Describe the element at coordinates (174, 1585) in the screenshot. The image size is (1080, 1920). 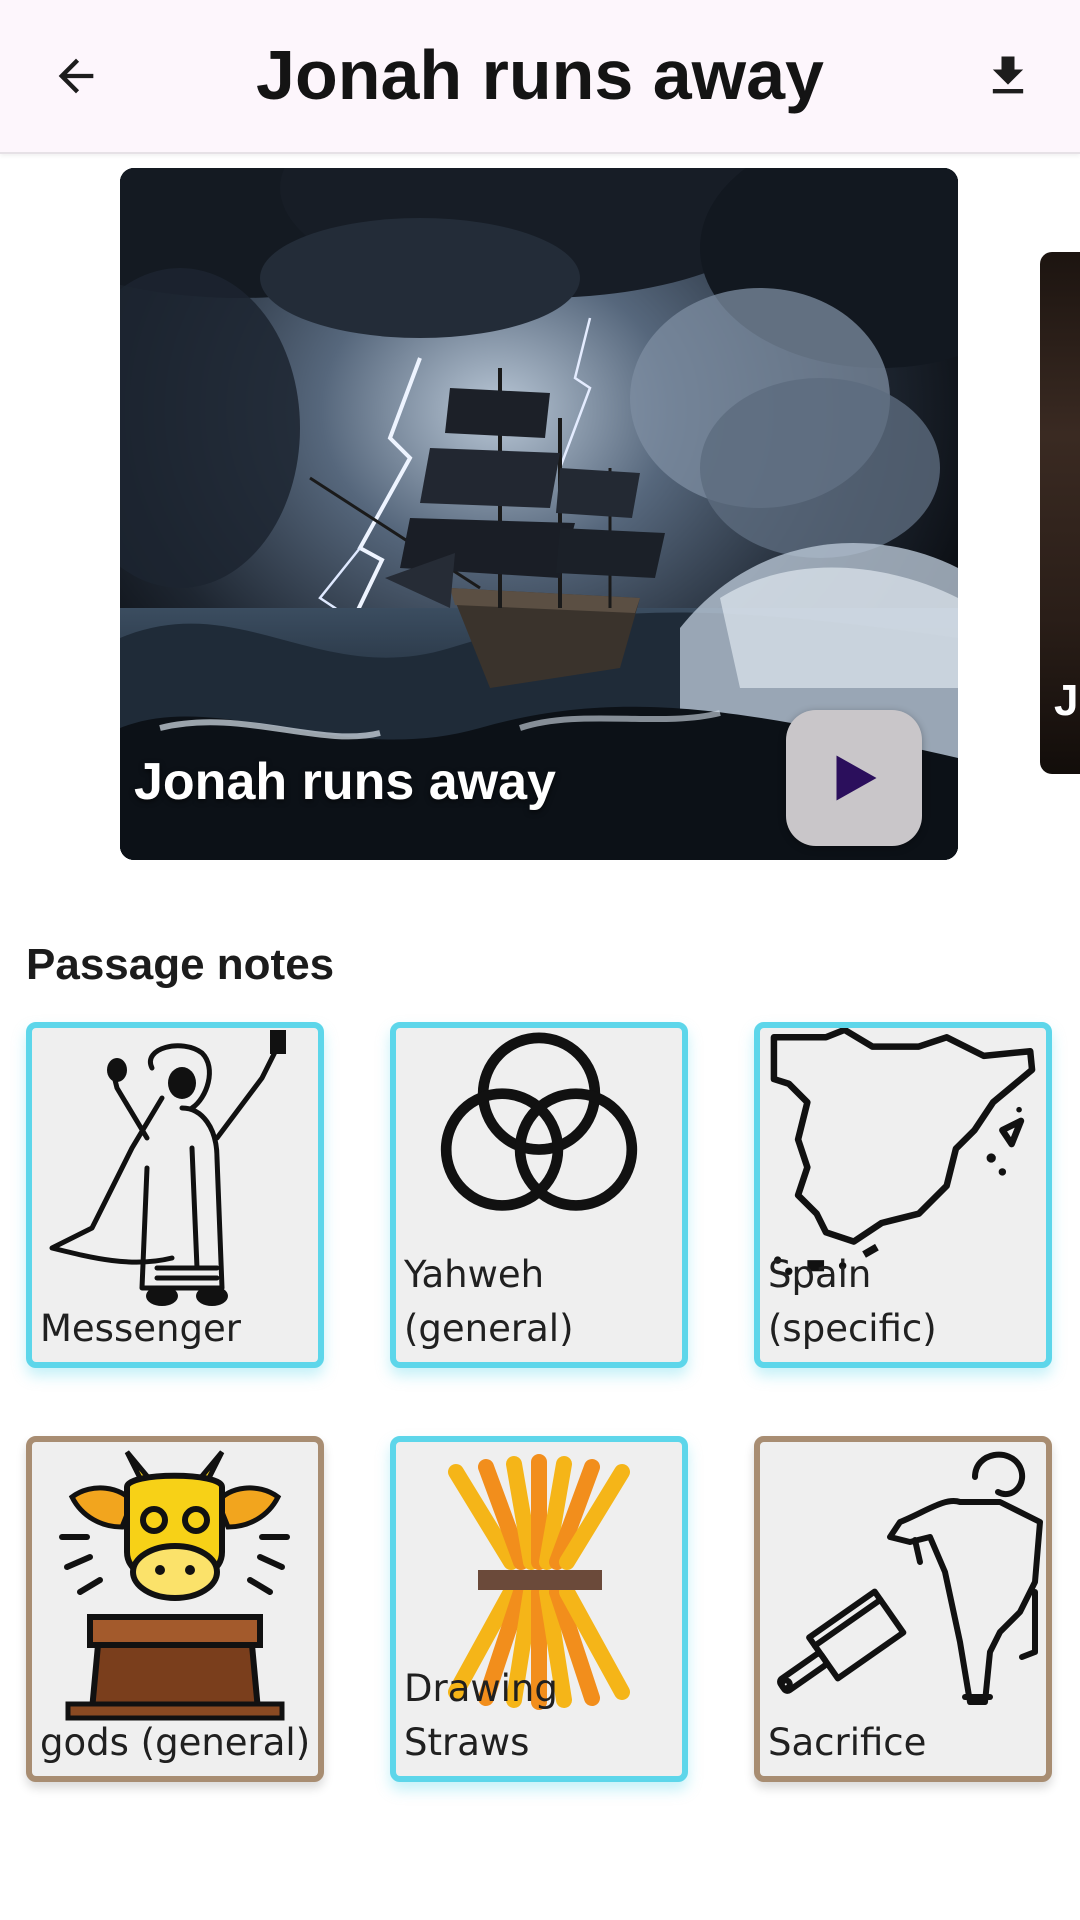
I see `golden-calf-icon` at that location.